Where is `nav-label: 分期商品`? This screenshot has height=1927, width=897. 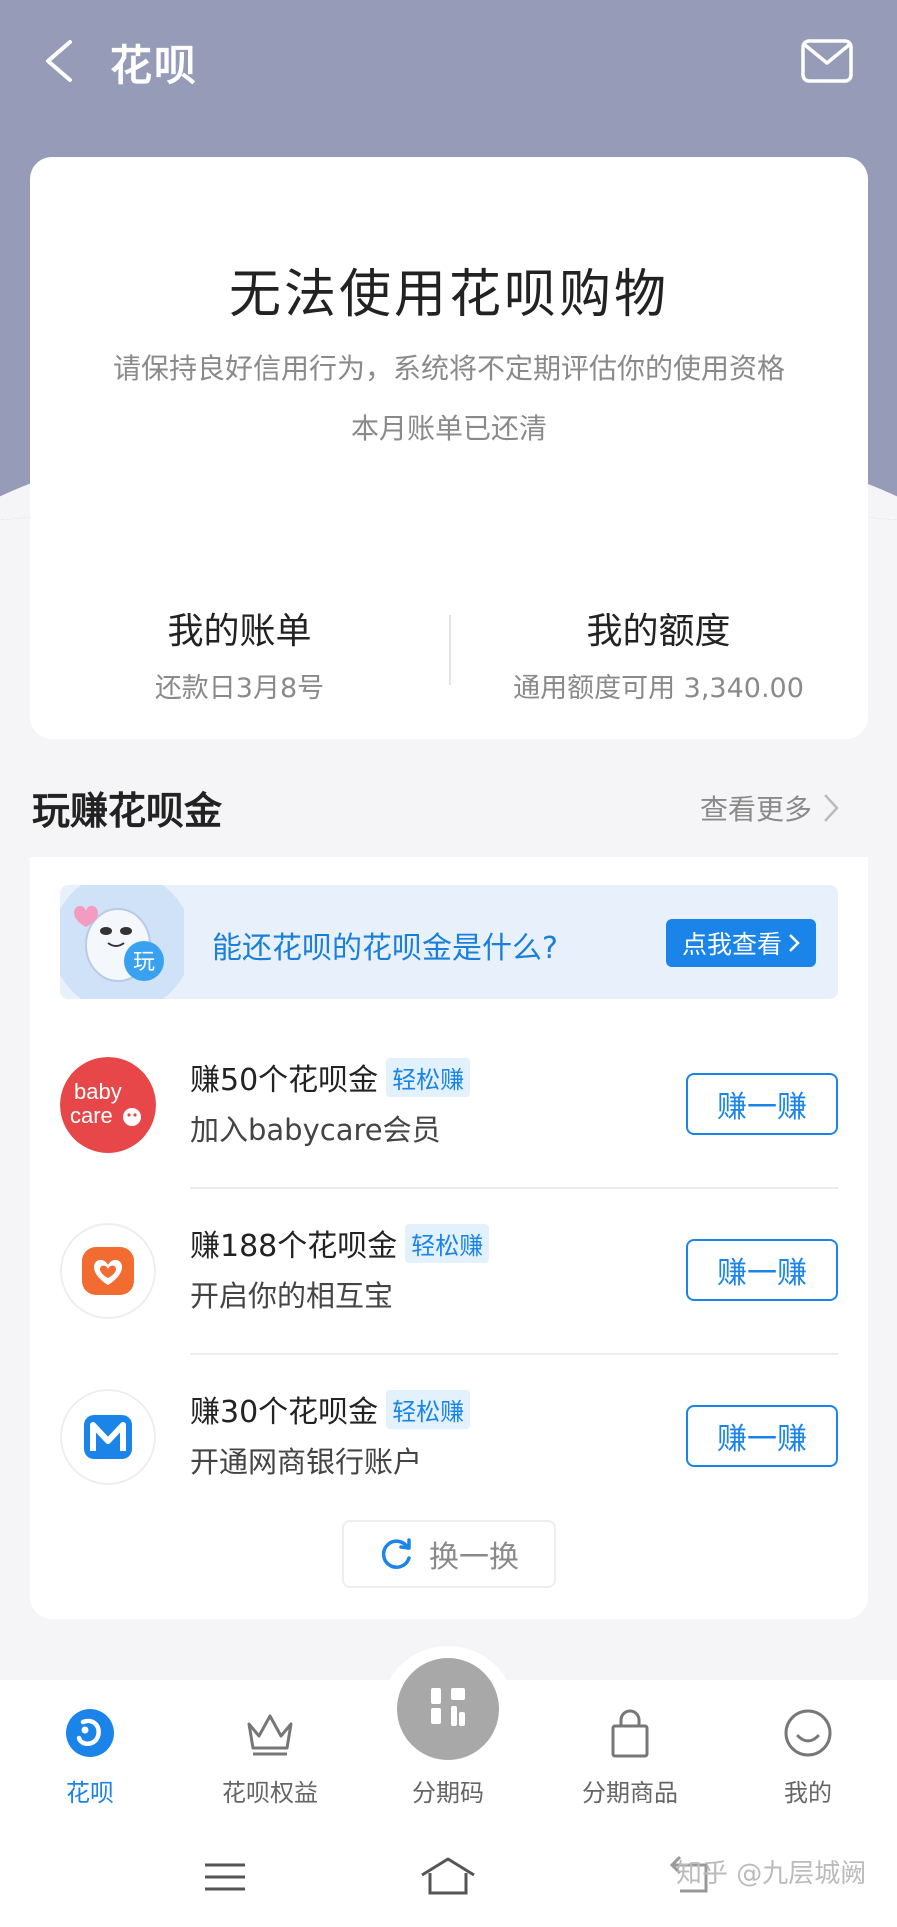 nav-label: 分期商品 is located at coordinates (630, 1793).